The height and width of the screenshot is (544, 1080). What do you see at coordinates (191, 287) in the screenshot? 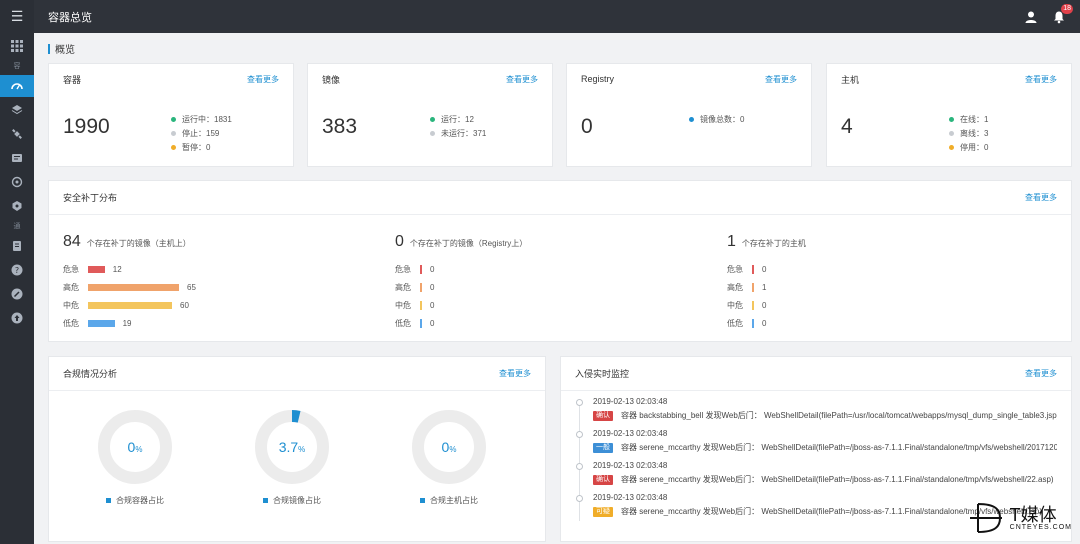
I see `severity-count: 65` at bounding box center [191, 287].